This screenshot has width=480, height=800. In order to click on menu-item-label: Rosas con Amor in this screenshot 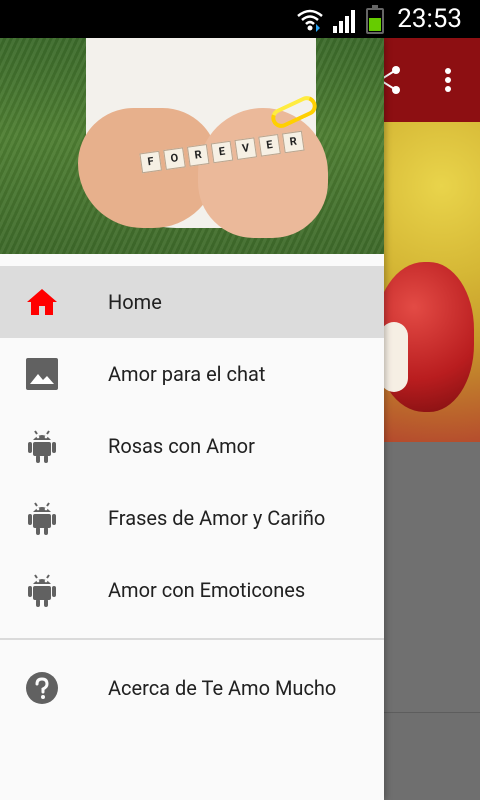, I will do `click(181, 446)`.